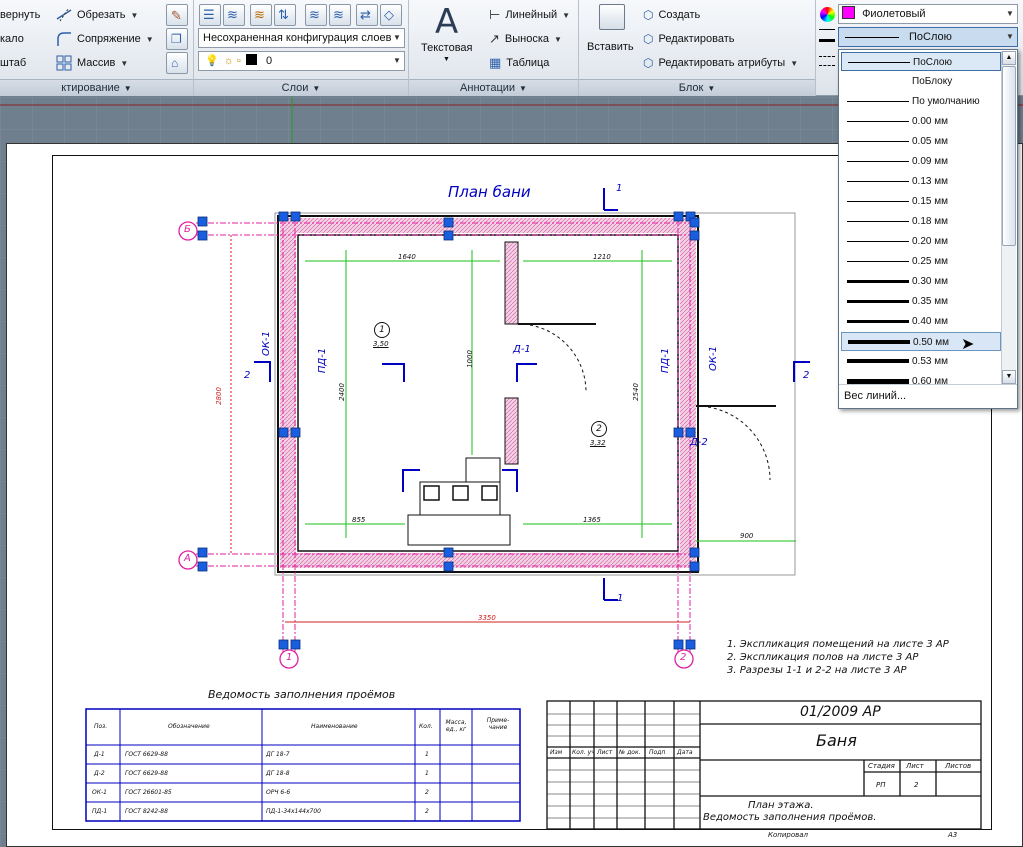 The image size is (1023, 847). Describe the element at coordinates (234, 15) in the screenshot. I see `layer-state-button: ≋` at that location.